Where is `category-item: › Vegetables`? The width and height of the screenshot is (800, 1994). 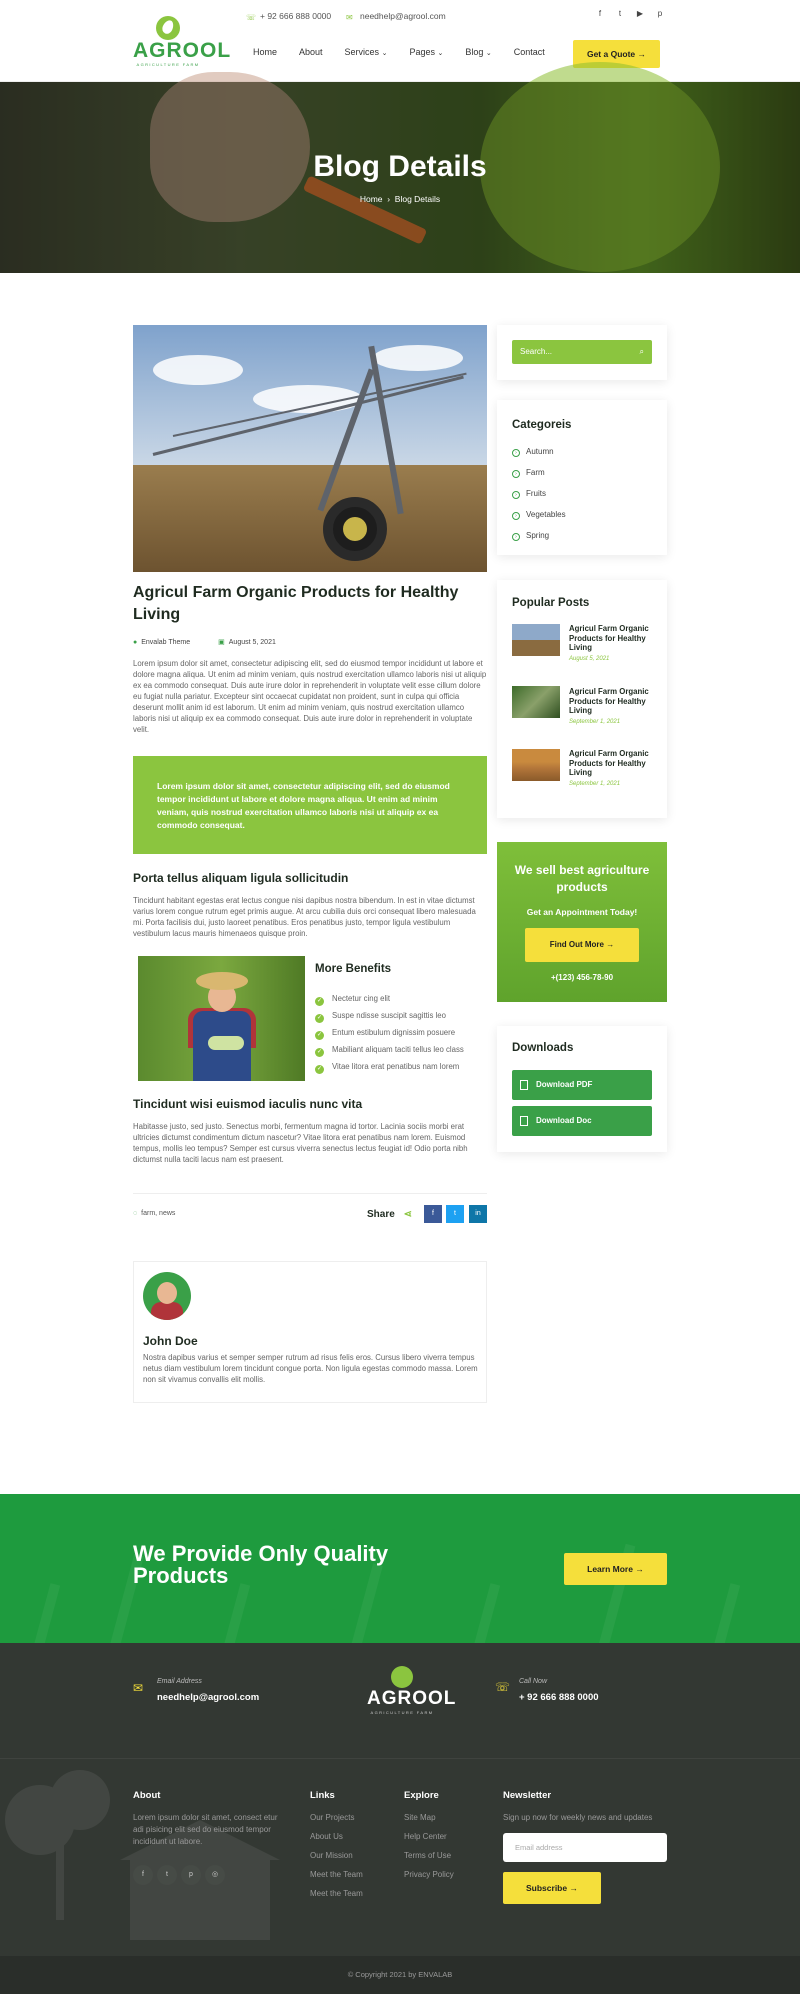 category-item: › Vegetables is located at coordinates (539, 515).